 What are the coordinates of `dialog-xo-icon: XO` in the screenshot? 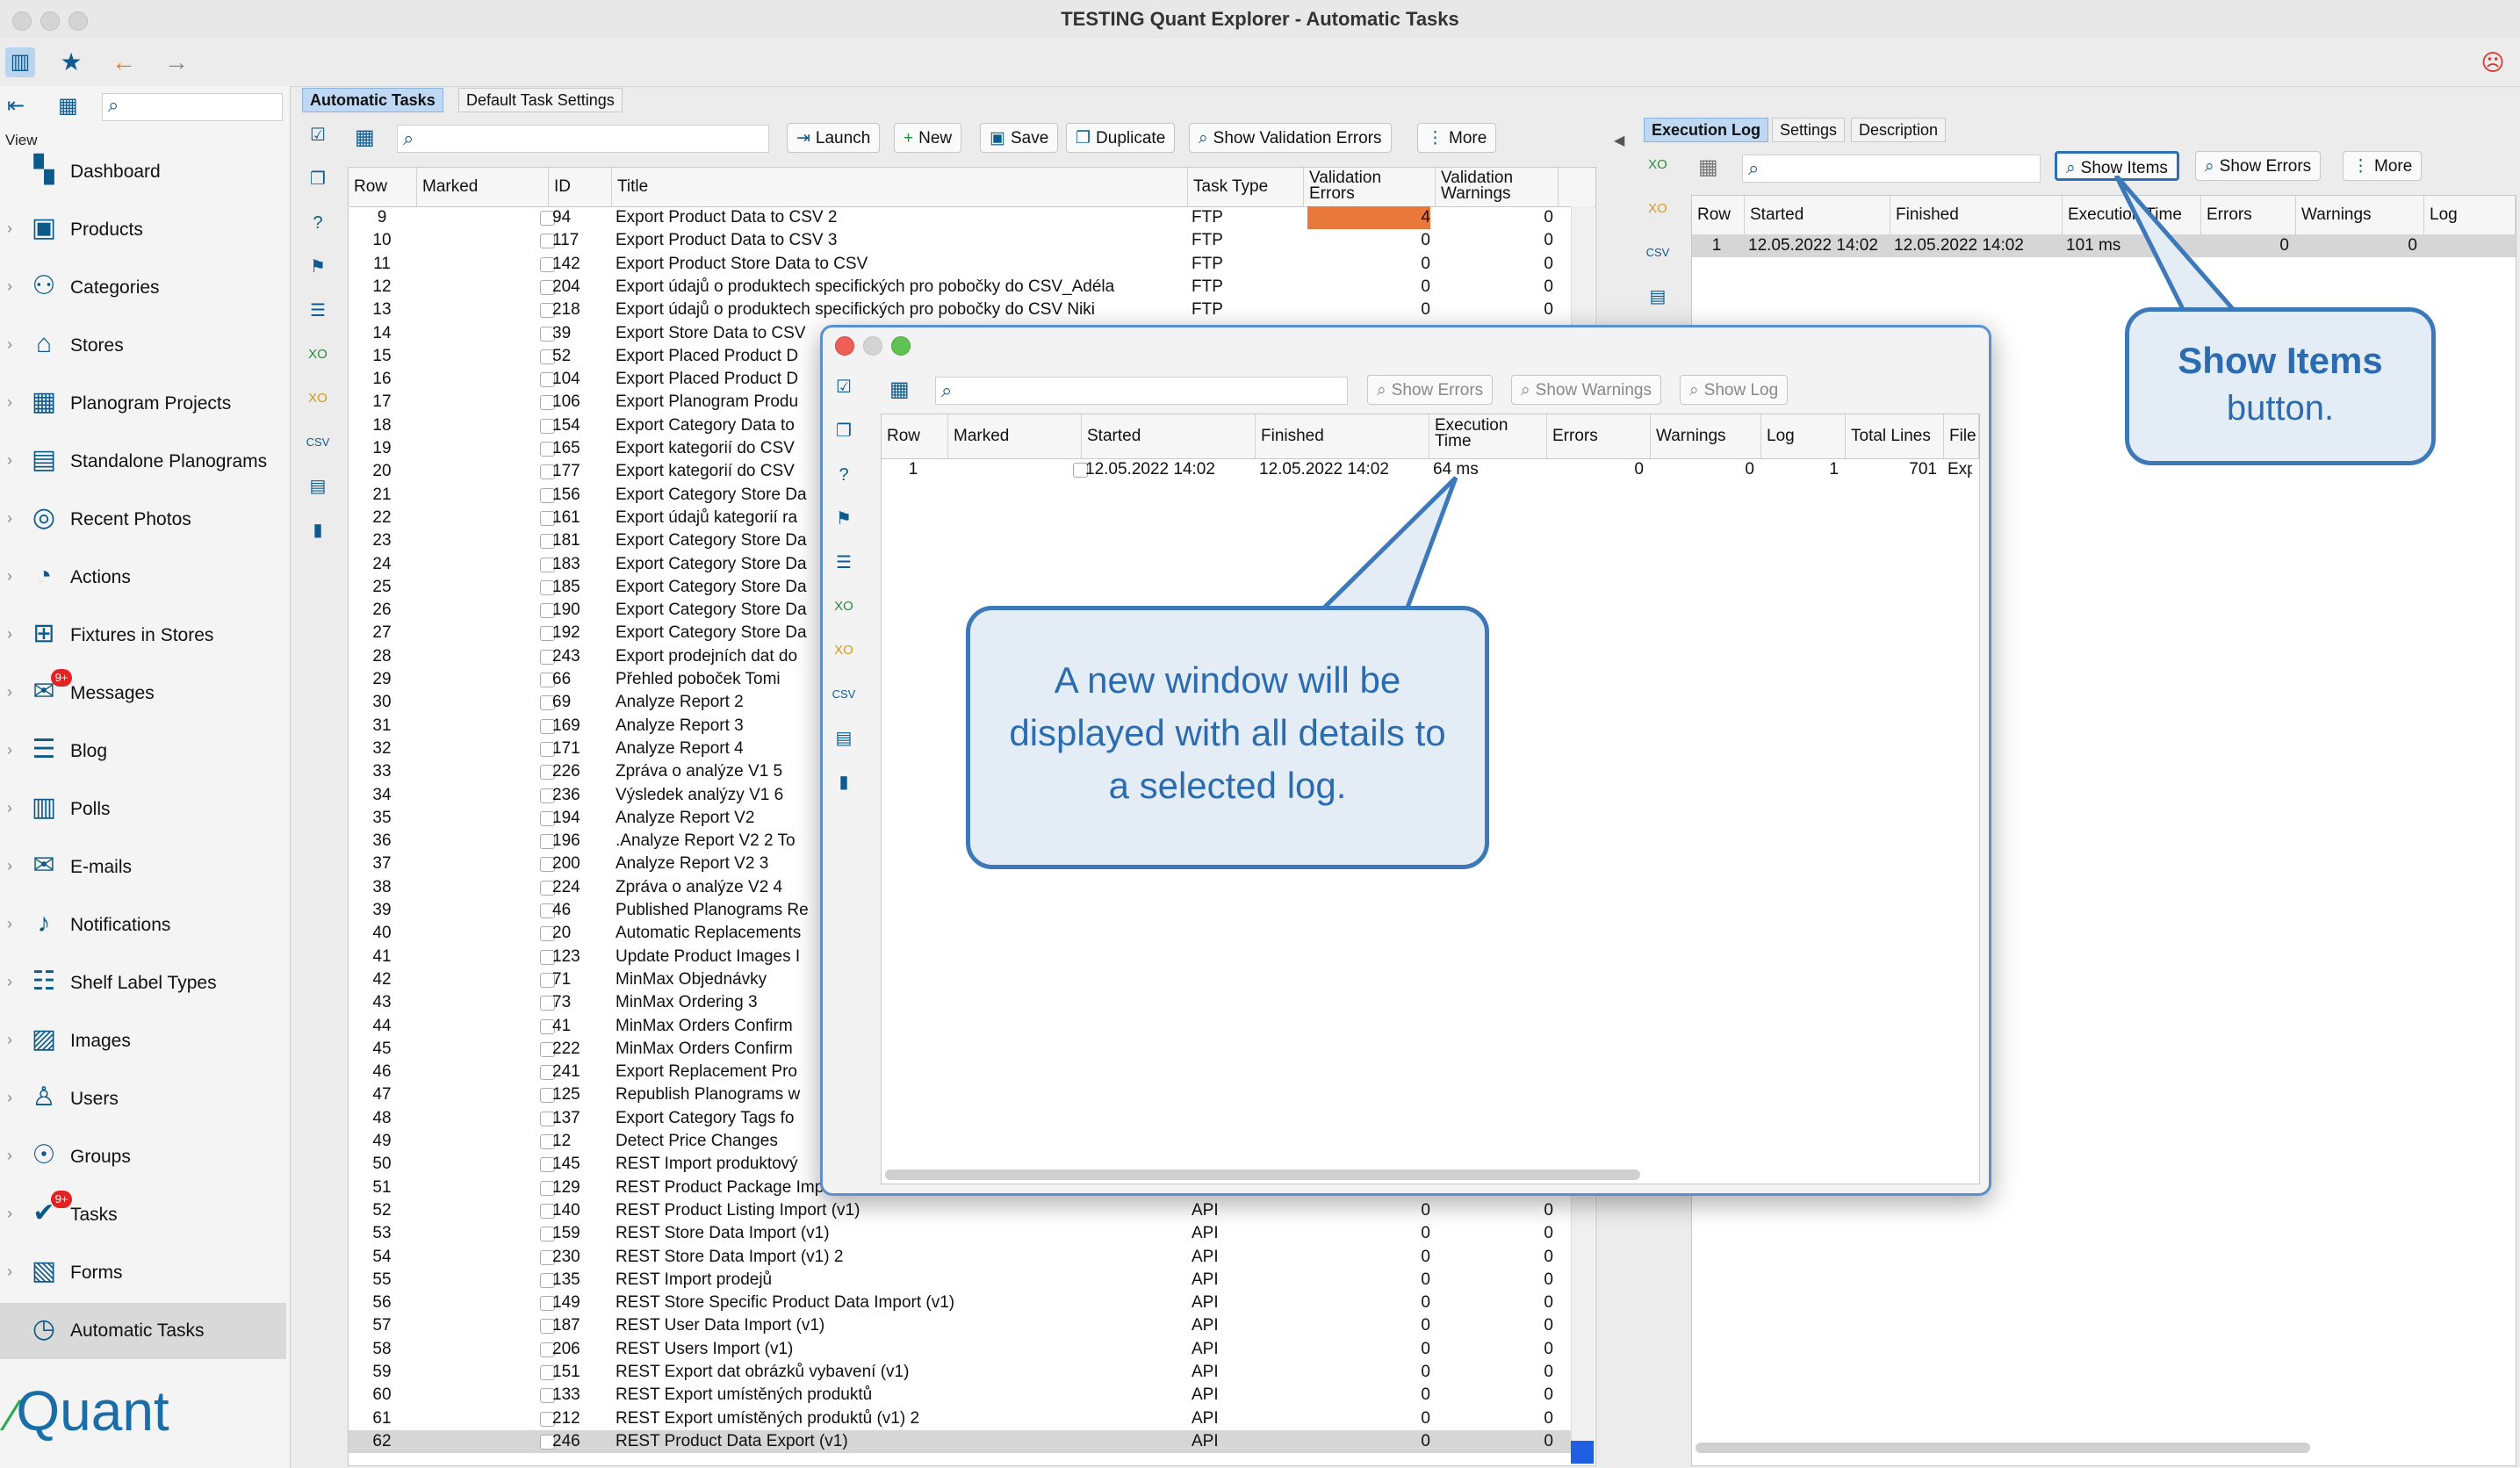 It's located at (844, 606).